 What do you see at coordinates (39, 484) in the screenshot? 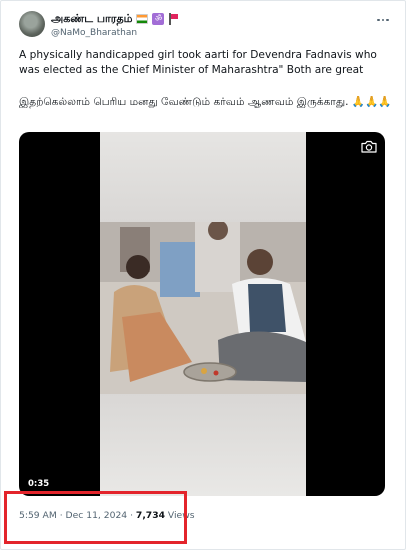
I see `video-duration: 0:35` at bounding box center [39, 484].